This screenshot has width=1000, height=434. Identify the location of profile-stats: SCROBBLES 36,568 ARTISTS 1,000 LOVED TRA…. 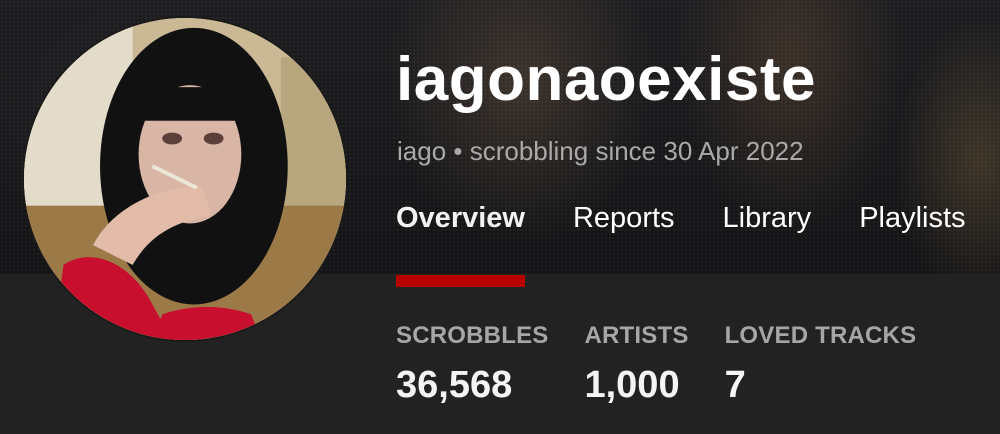
(674, 364).